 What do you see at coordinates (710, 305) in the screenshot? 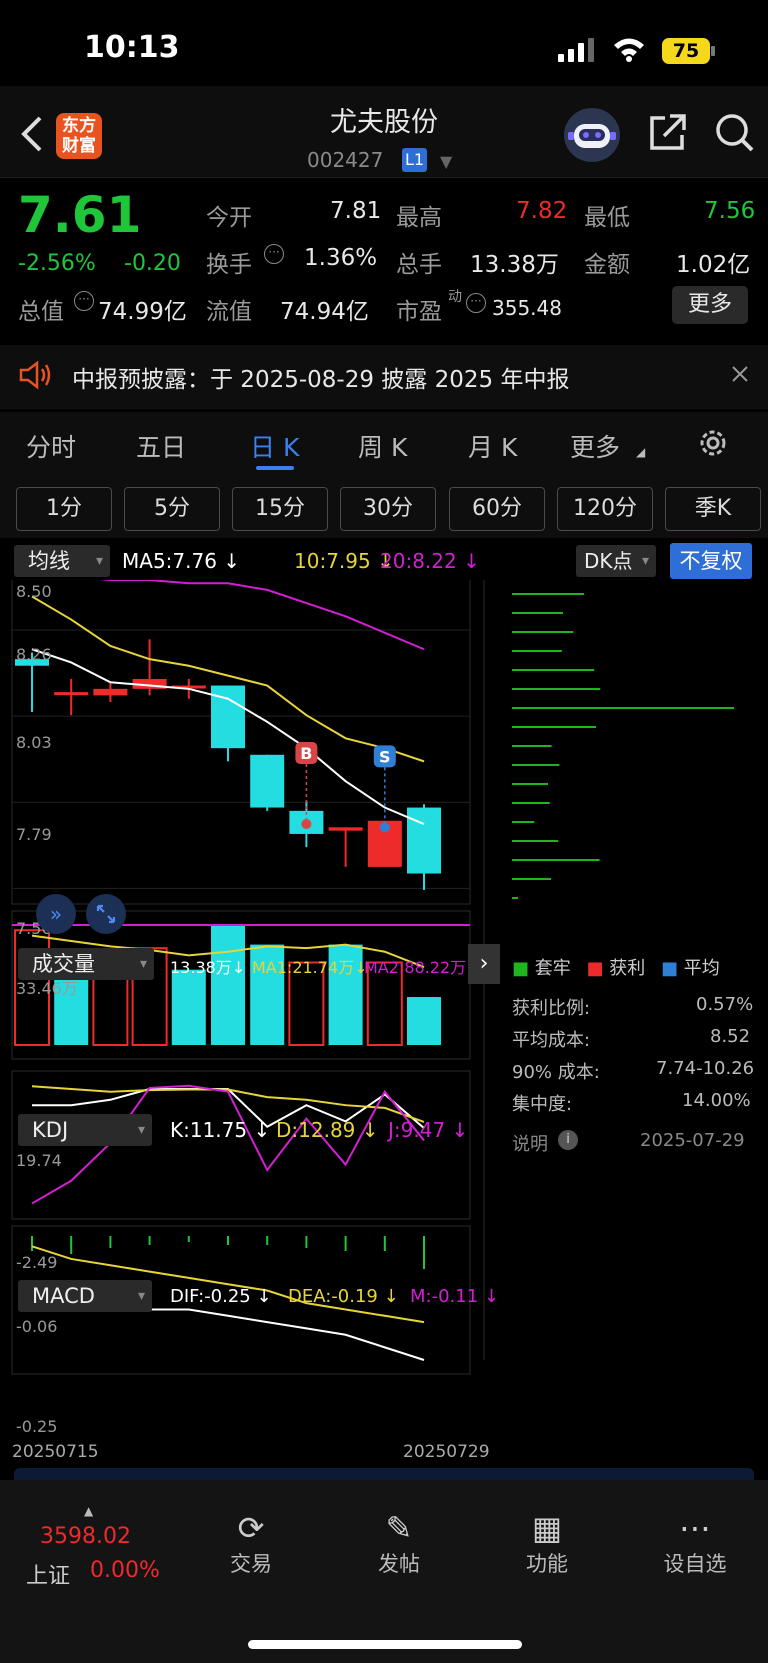
I see `more-quote-button: 更多` at bounding box center [710, 305].